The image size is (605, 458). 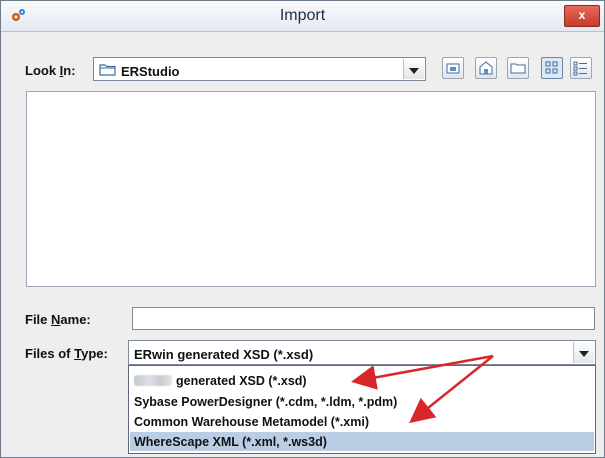 I want to click on look-in-dropdown-arrow, so click(x=413, y=69).